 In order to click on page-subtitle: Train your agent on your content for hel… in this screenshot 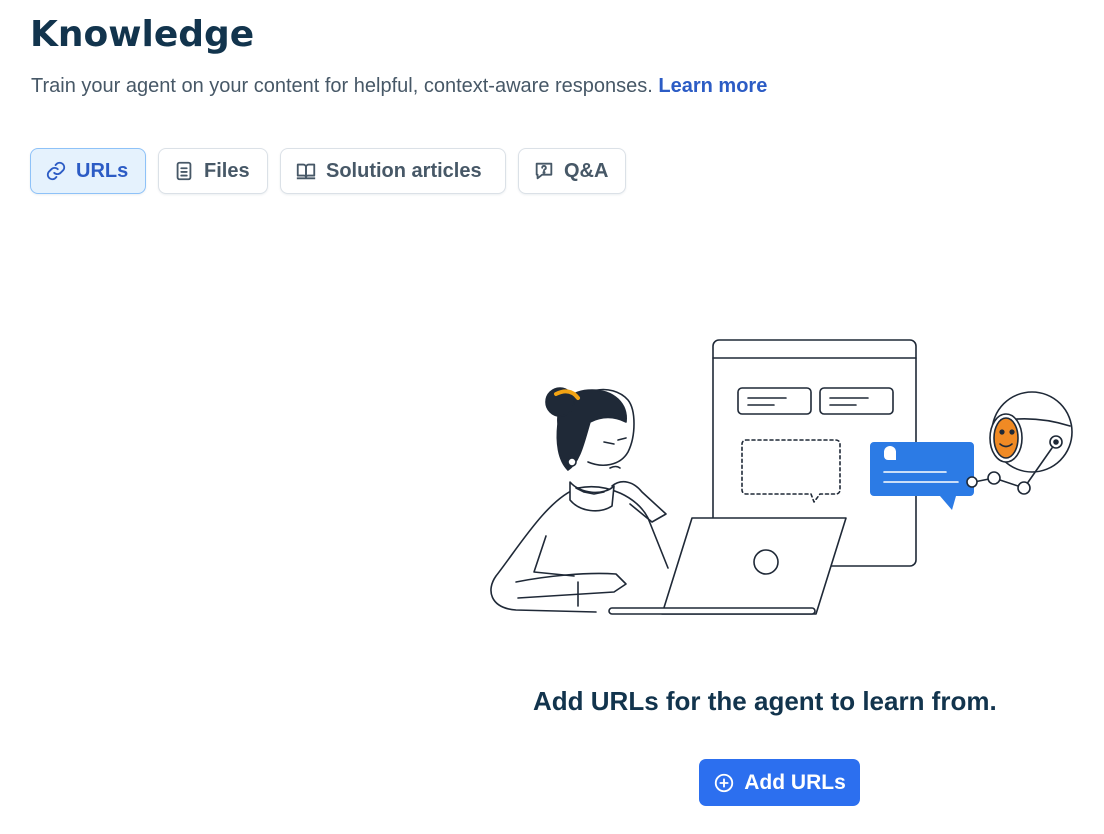, I will do `click(399, 86)`.